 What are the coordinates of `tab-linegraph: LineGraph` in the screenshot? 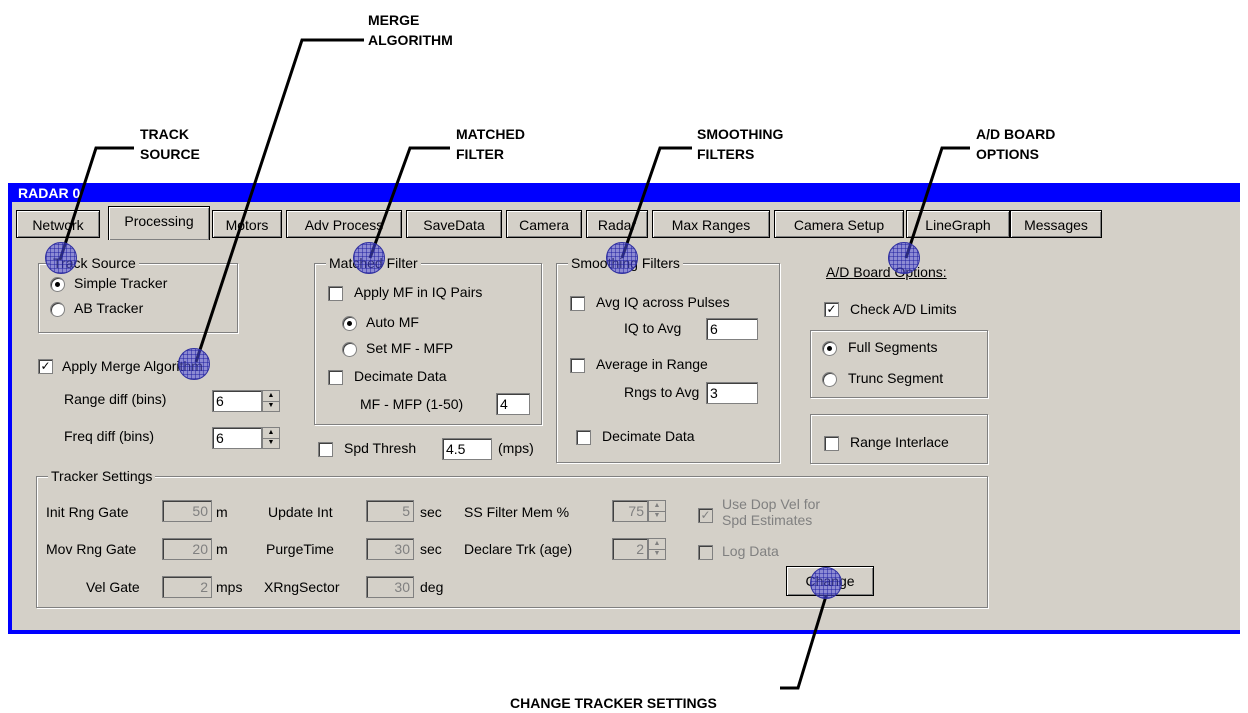 It's located at (958, 224).